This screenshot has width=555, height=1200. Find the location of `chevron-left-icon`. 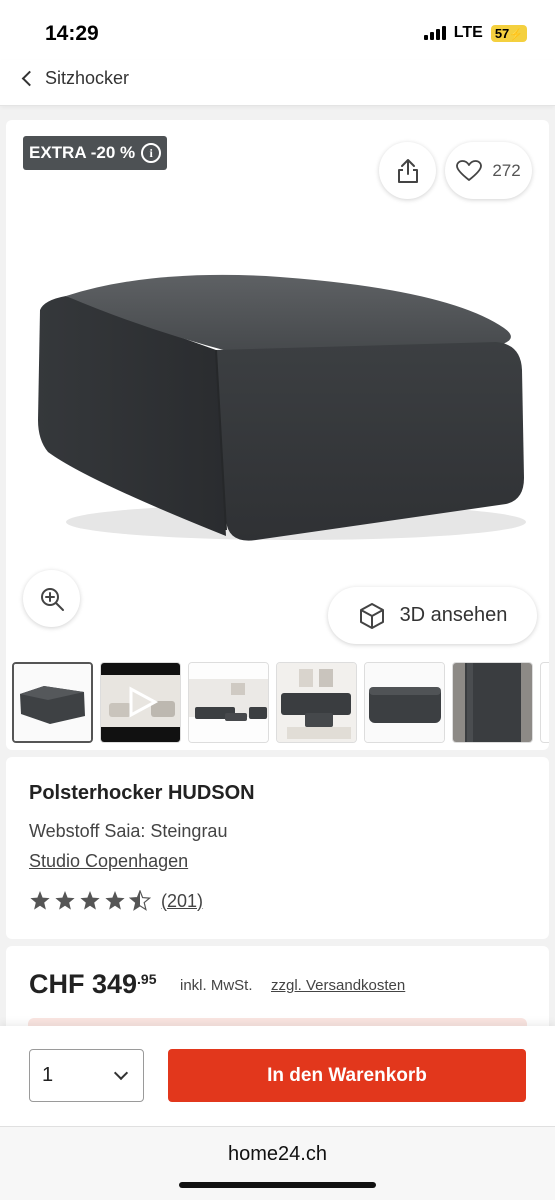

chevron-left-icon is located at coordinates (29, 78).